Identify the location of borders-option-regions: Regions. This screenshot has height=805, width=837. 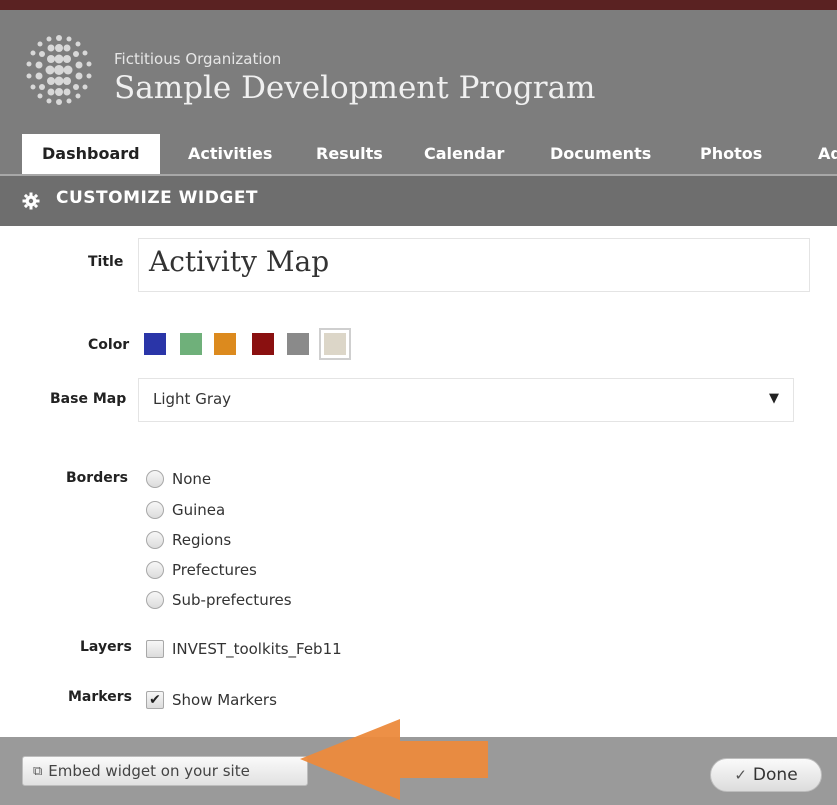
(188, 540).